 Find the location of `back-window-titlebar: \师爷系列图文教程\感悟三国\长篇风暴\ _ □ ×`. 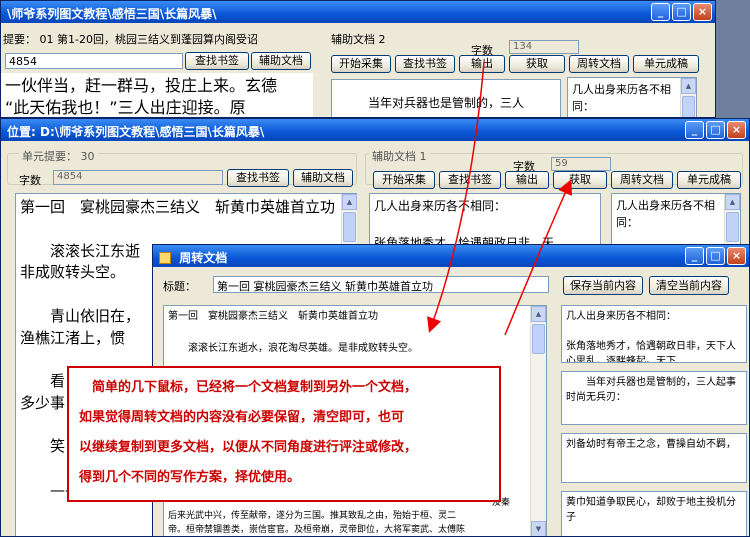

back-window-titlebar: \师爷系列图文教程\感悟三国\长篇风暴\ _ □ × is located at coordinates (358, 12).